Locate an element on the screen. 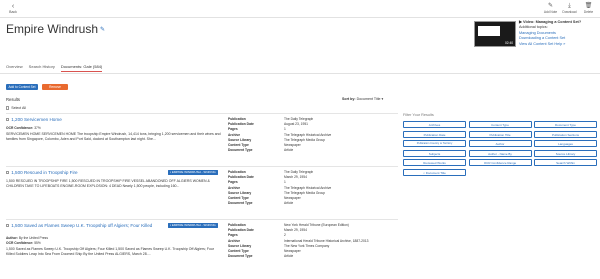 The width and height of the screenshot is (600, 279). result-title: 1,500 Rescued in Troopship Fire is located at coordinates (42, 172).